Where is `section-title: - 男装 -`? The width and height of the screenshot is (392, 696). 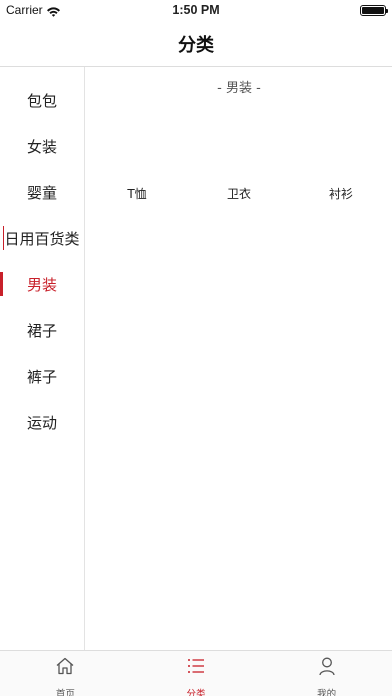 section-title: - 男装 - is located at coordinates (239, 88).